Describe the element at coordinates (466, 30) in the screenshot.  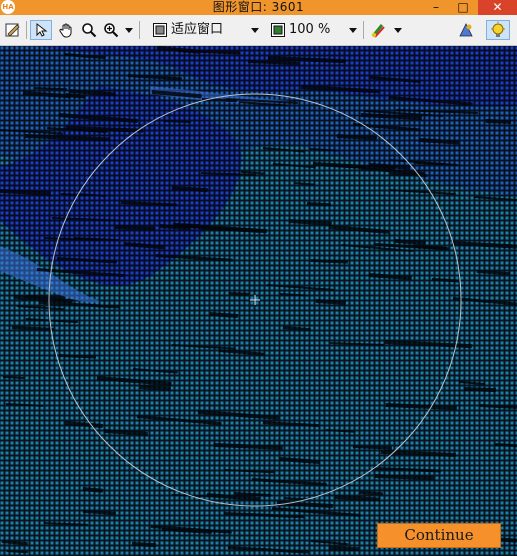
I see `3d-view-icon` at that location.